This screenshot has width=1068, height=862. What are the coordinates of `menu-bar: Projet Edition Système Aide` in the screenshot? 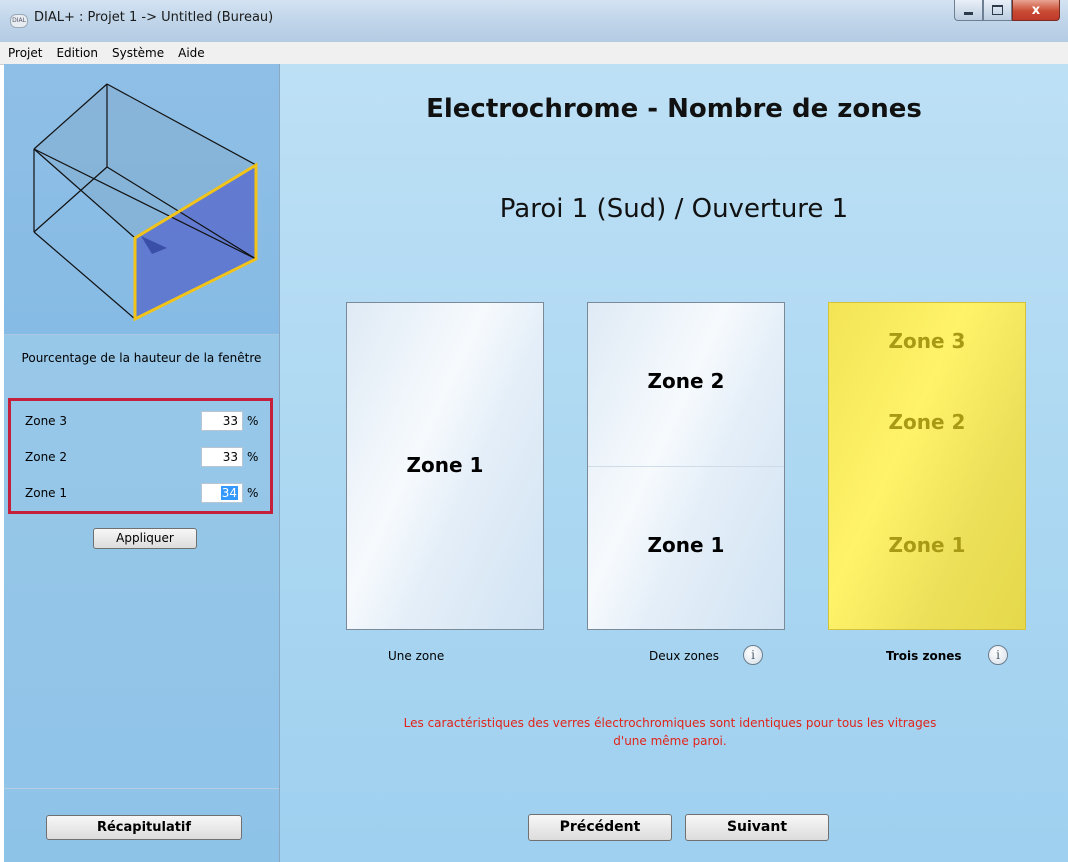 It's located at (534, 53).